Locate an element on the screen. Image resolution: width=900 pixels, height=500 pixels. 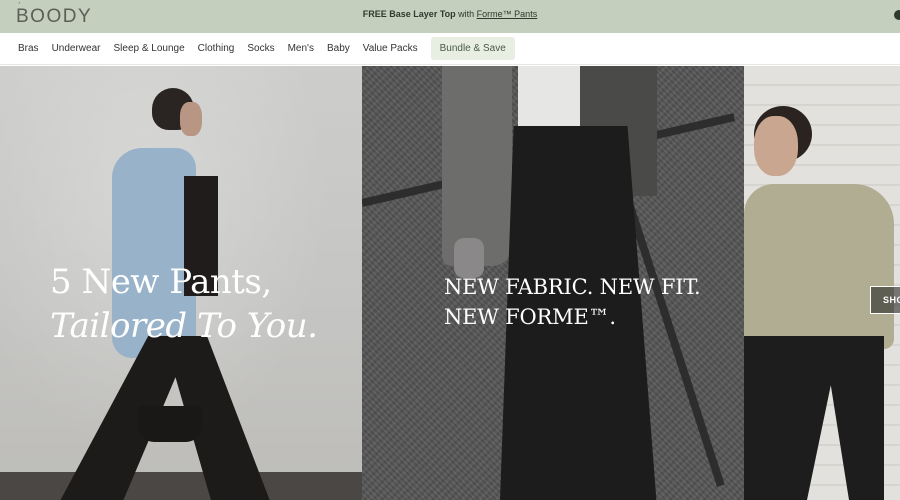
model-white-top-image is located at coordinates (549, 98).